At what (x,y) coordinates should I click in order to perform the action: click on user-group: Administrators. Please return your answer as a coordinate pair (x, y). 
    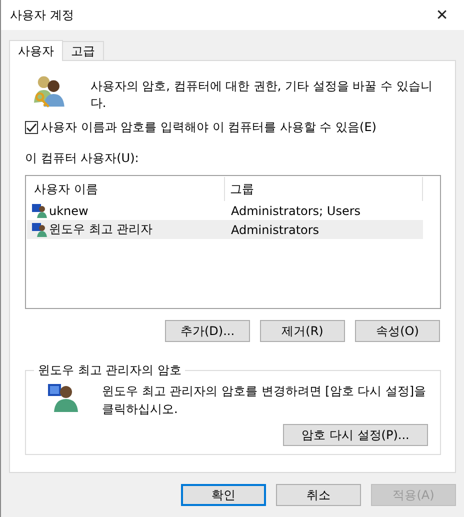
    Looking at the image, I should click on (272, 229).